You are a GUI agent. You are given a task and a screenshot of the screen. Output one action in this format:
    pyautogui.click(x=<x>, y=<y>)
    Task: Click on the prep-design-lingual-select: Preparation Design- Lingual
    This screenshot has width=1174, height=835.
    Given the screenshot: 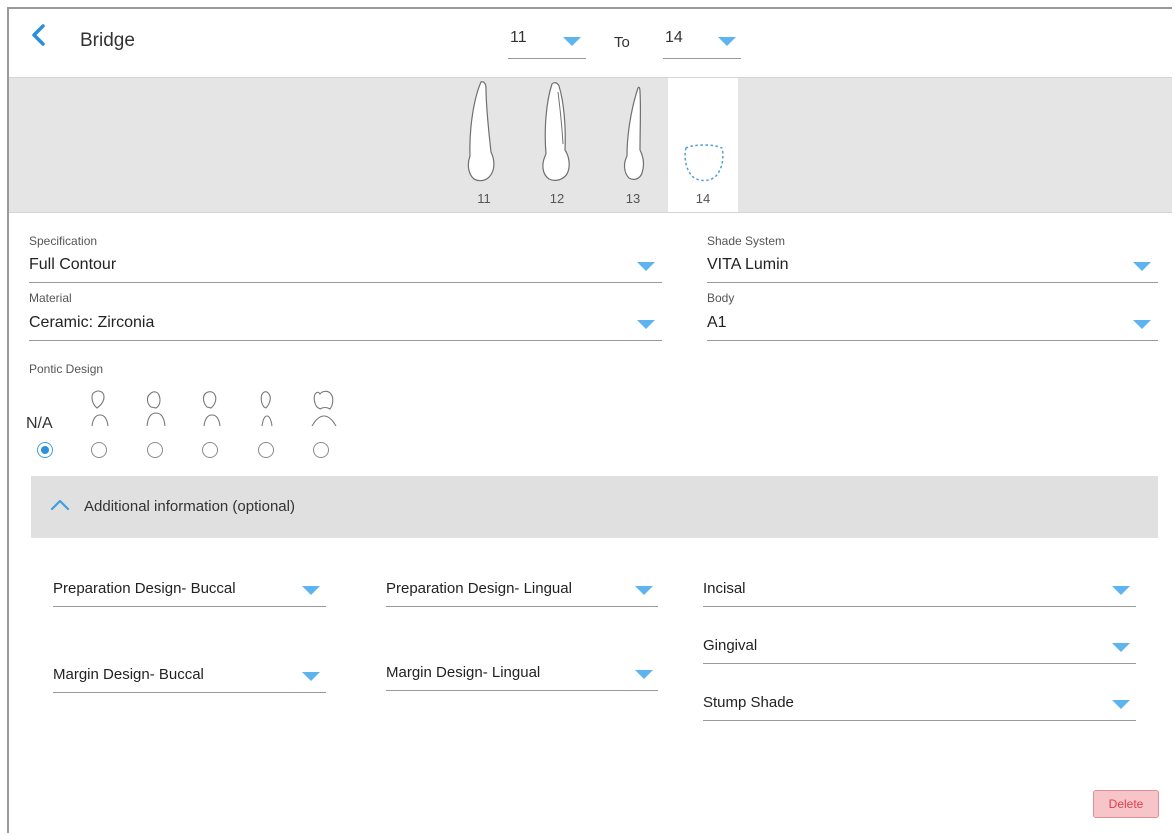 What is the action you would take?
    pyautogui.click(x=522, y=591)
    